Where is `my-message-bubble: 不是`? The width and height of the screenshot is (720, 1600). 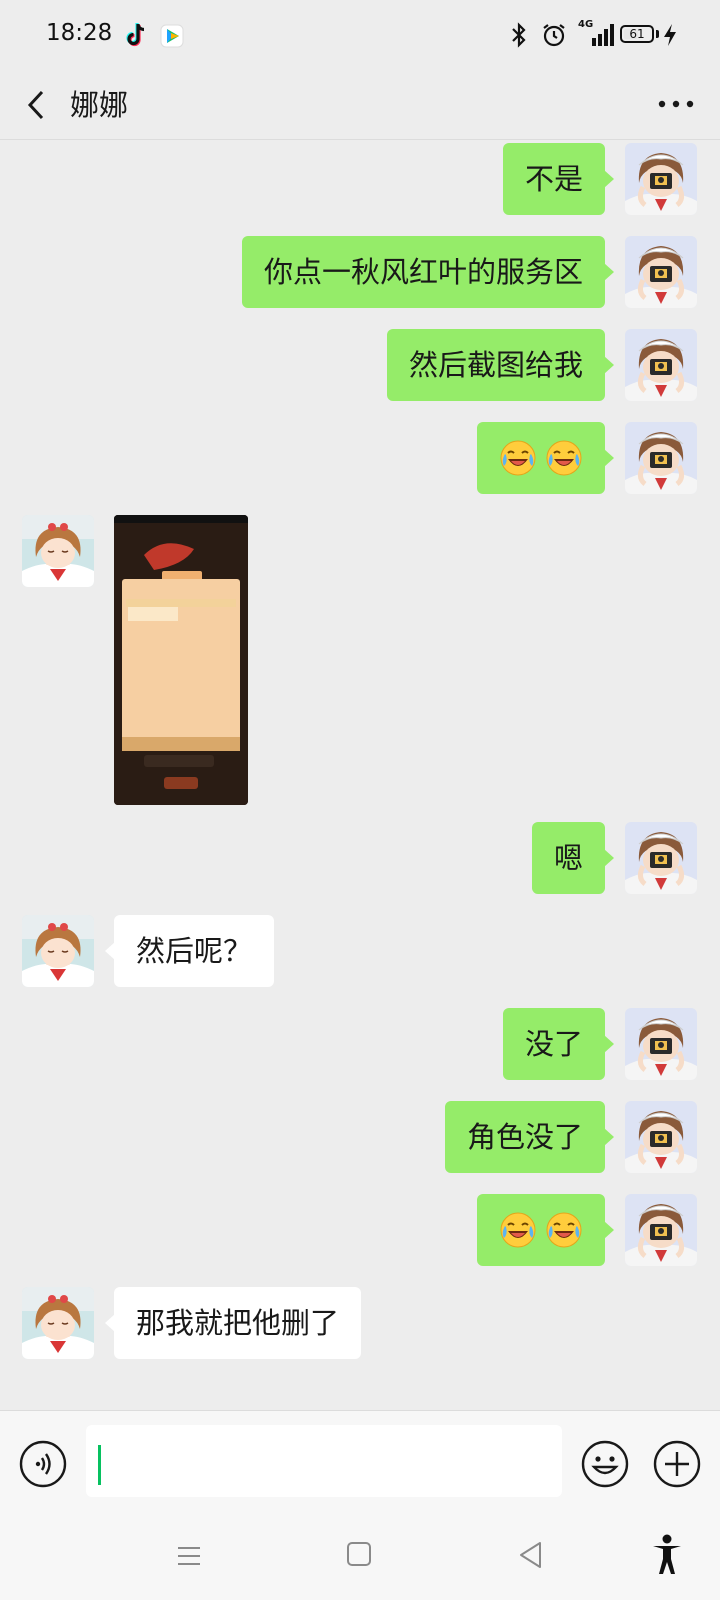 my-message-bubble: 不是 is located at coordinates (558, 179).